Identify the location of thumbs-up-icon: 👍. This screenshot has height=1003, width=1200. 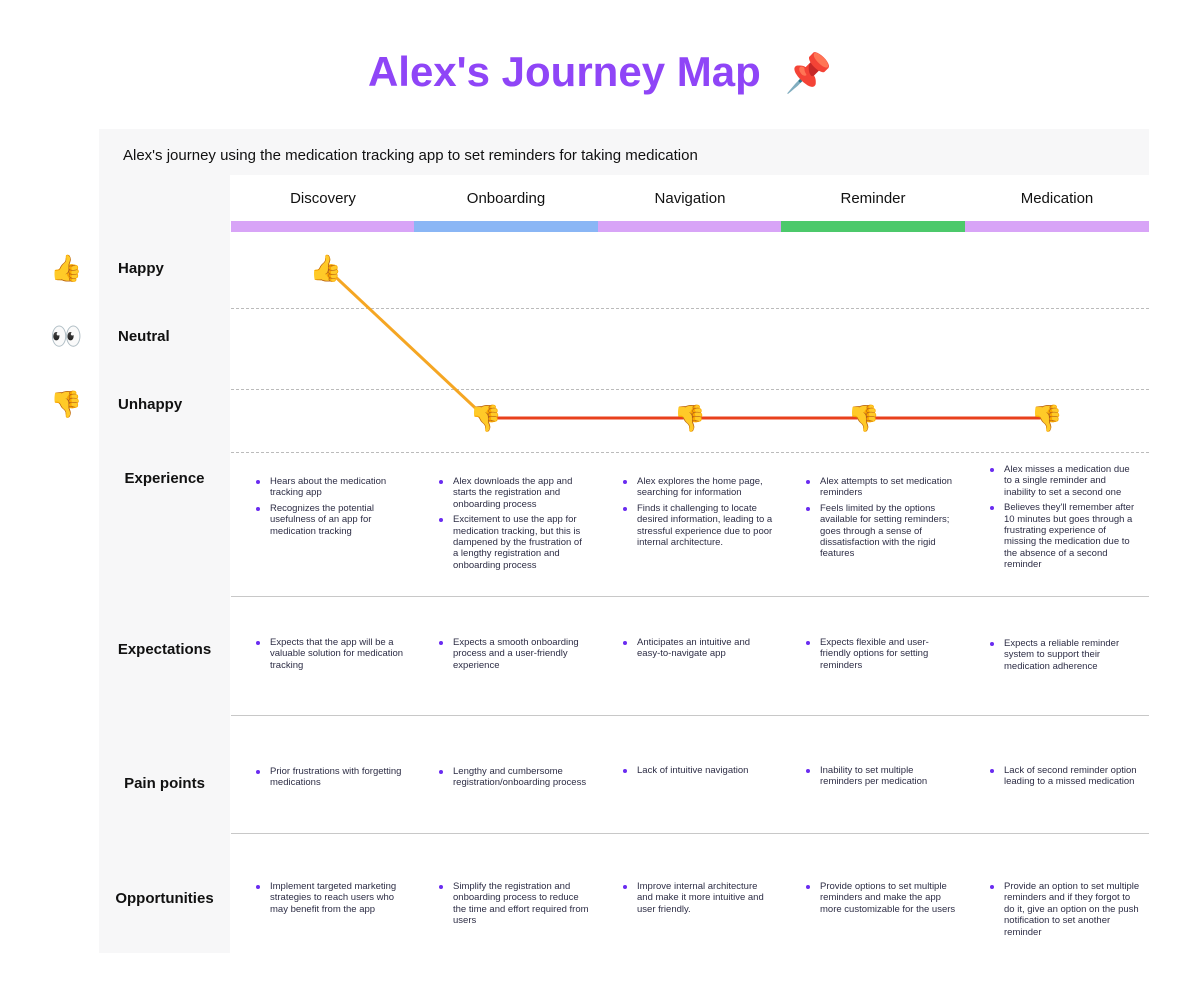
(326, 268).